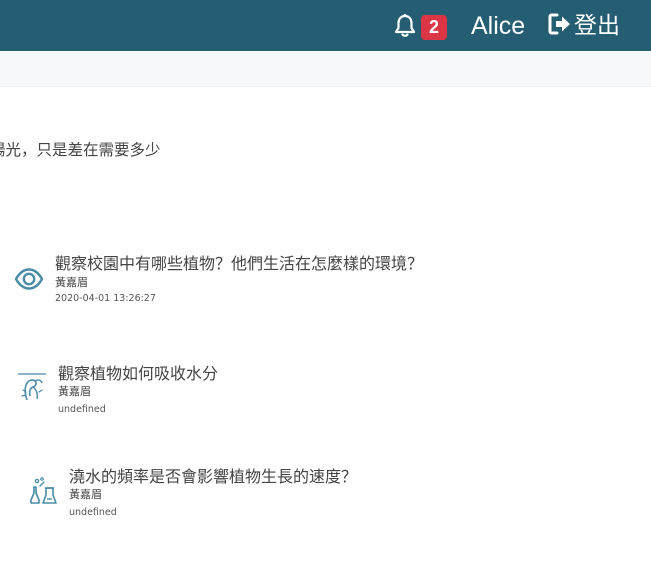 This screenshot has height=568, width=651. Describe the element at coordinates (105, 298) in the screenshot. I see `item-timestamp: 2020-04-01 13:26:27` at that location.